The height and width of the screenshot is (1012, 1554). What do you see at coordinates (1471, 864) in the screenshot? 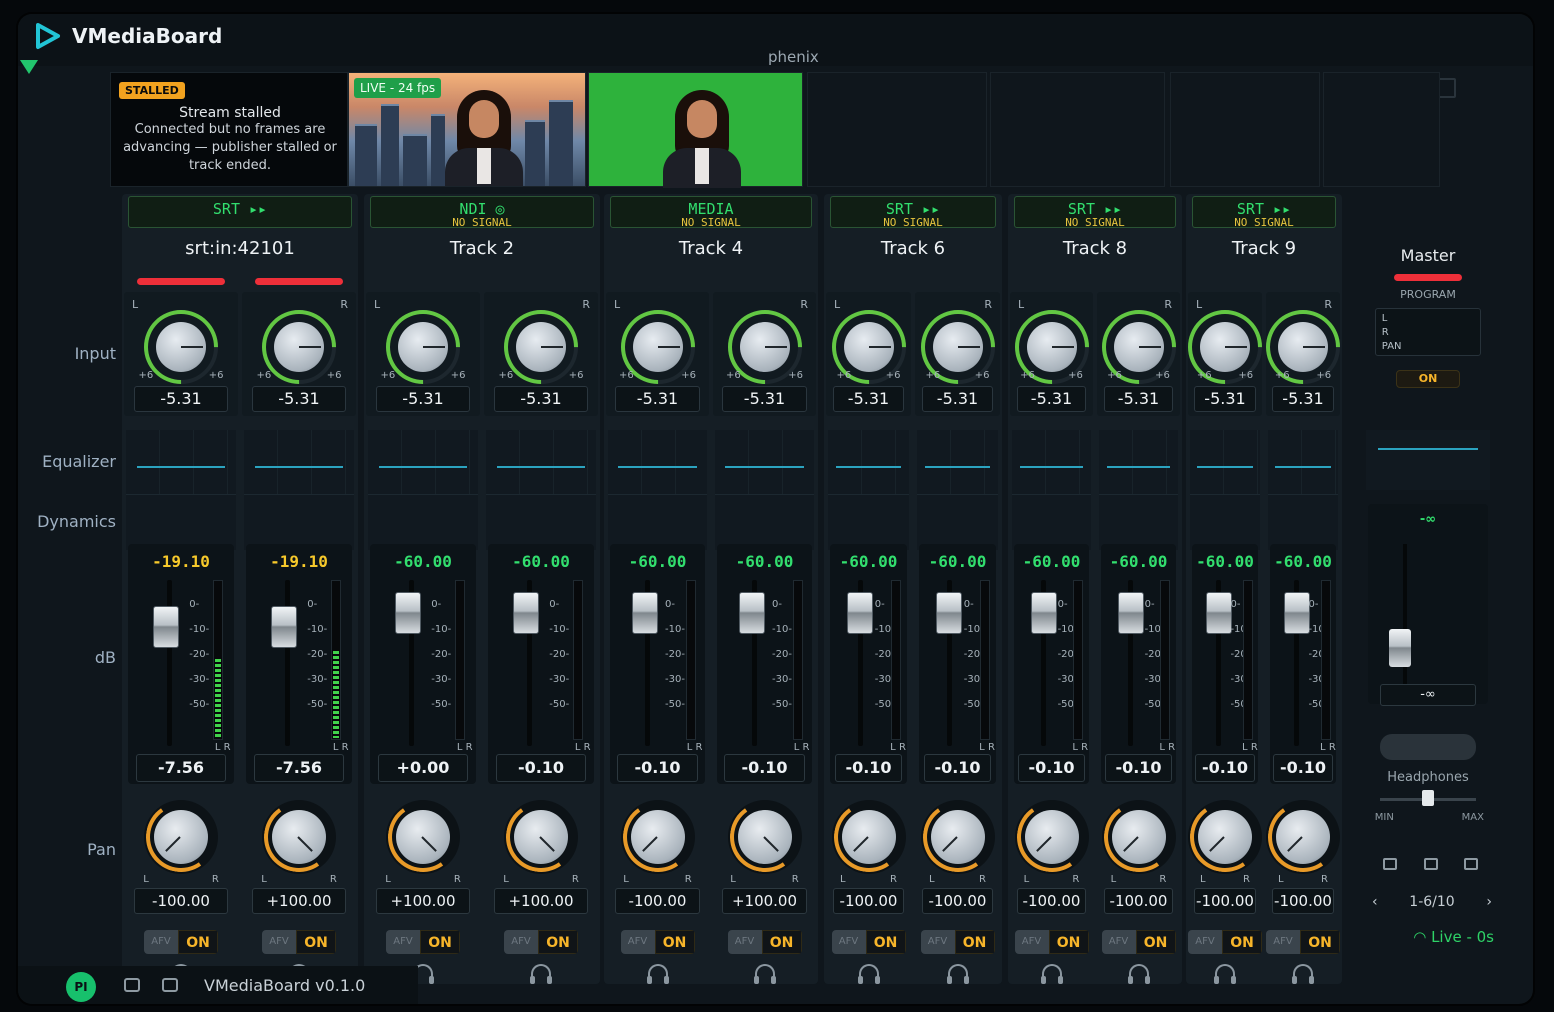
I see `camera-icon` at bounding box center [1471, 864].